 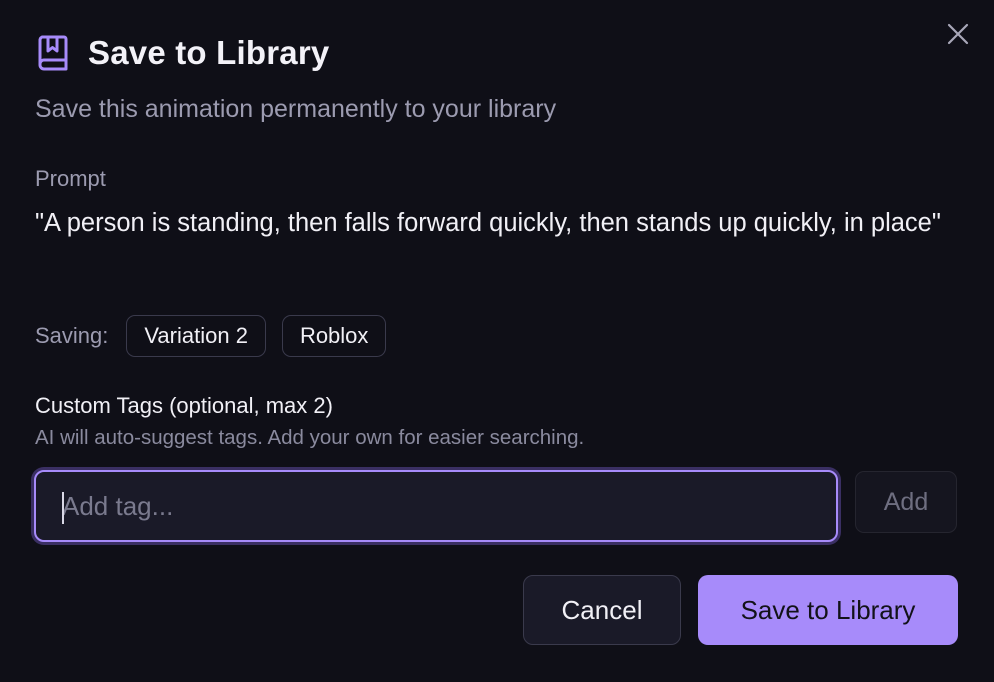 I want to click on tag-input, so click(x=436, y=506).